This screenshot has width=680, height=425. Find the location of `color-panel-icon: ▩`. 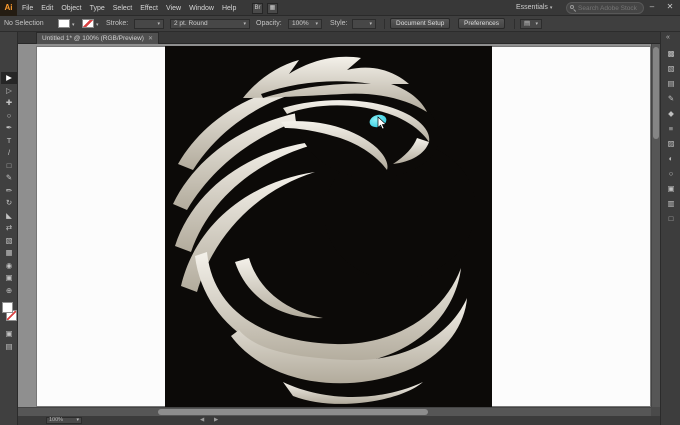

color-panel-icon: ▩ is located at coordinates (671, 54).